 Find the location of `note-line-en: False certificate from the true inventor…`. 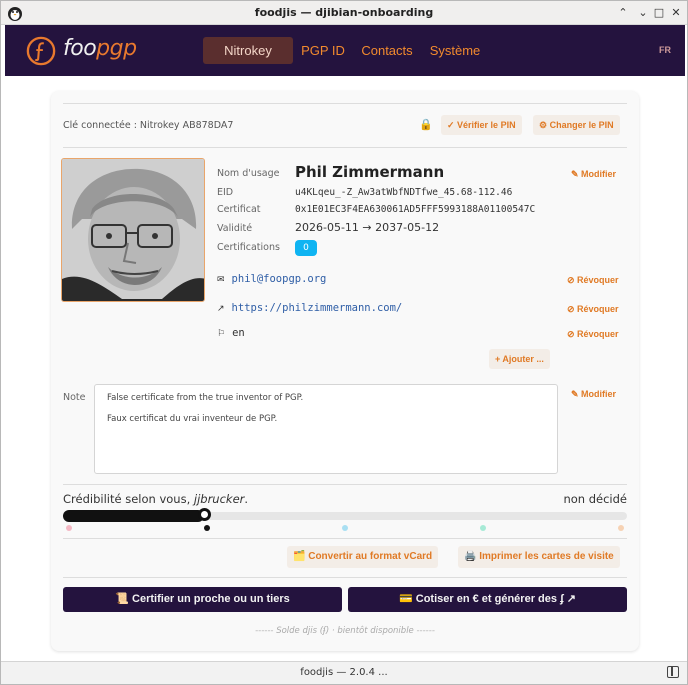

note-line-en: False certificate from the true inventor… is located at coordinates (205, 398).